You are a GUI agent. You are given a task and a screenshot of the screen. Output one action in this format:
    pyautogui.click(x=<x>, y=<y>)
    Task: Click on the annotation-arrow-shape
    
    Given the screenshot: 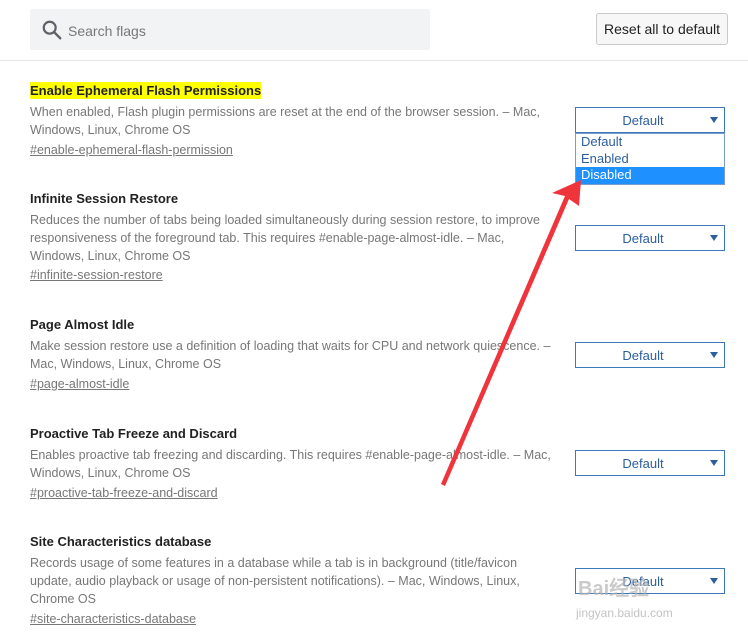 What is the action you would take?
    pyautogui.click(x=511, y=333)
    